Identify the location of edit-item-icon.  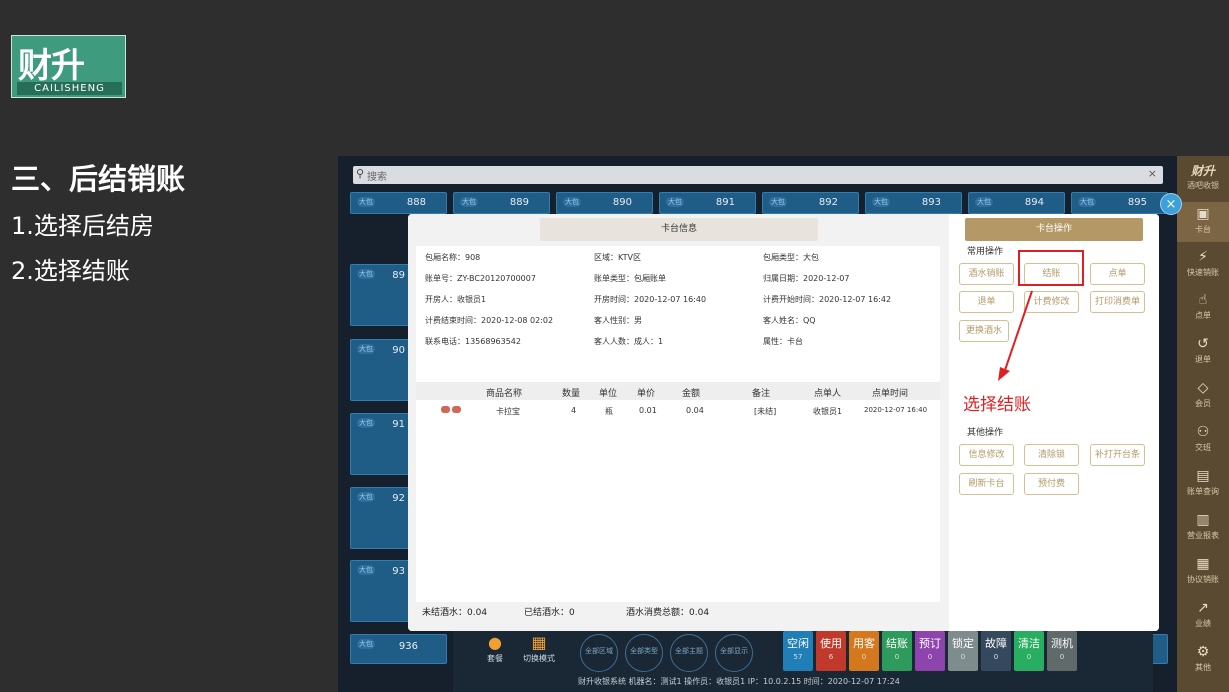
(445, 409).